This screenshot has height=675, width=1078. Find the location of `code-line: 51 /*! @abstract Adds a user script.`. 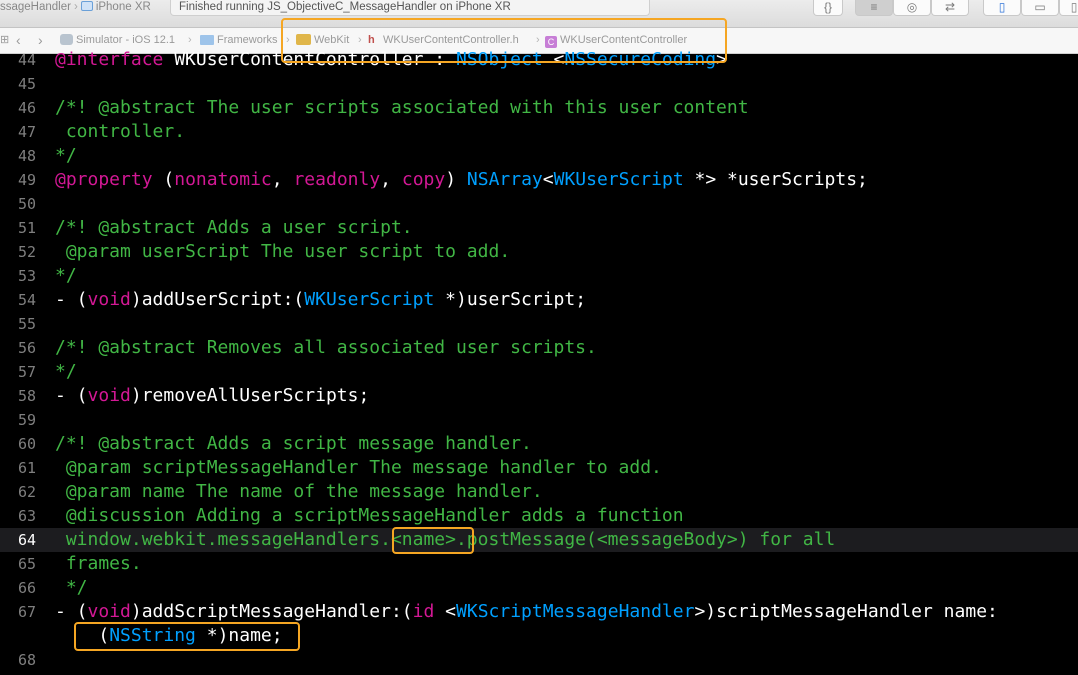

code-line: 51 /*! @abstract Adds a user script. is located at coordinates (539, 228).